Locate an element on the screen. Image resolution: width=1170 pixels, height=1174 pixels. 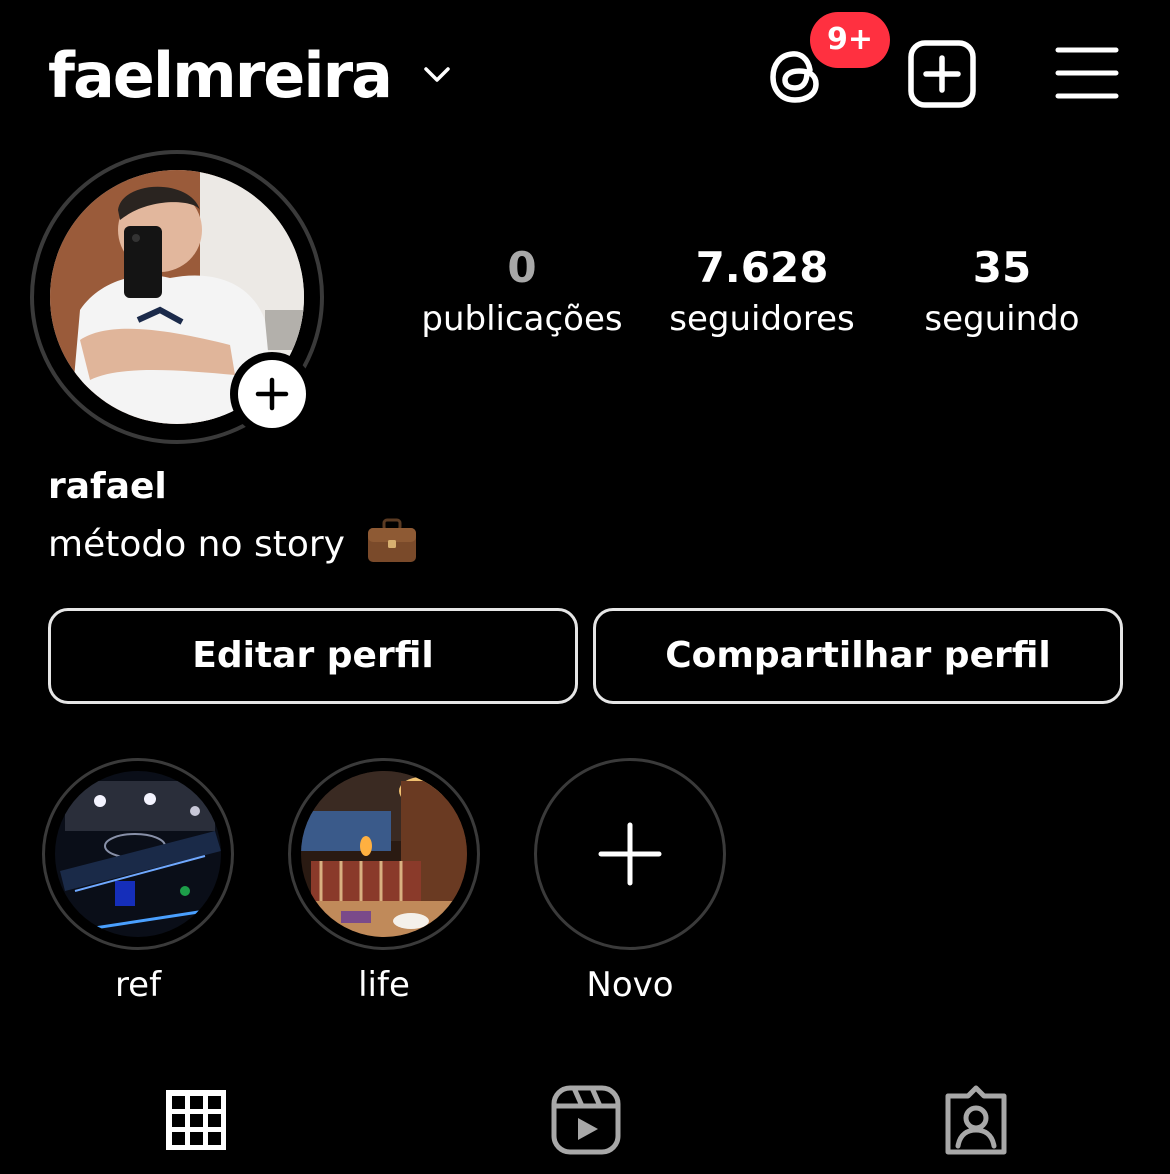
stat-following-label: seguindo is located at coordinates (1002, 319).